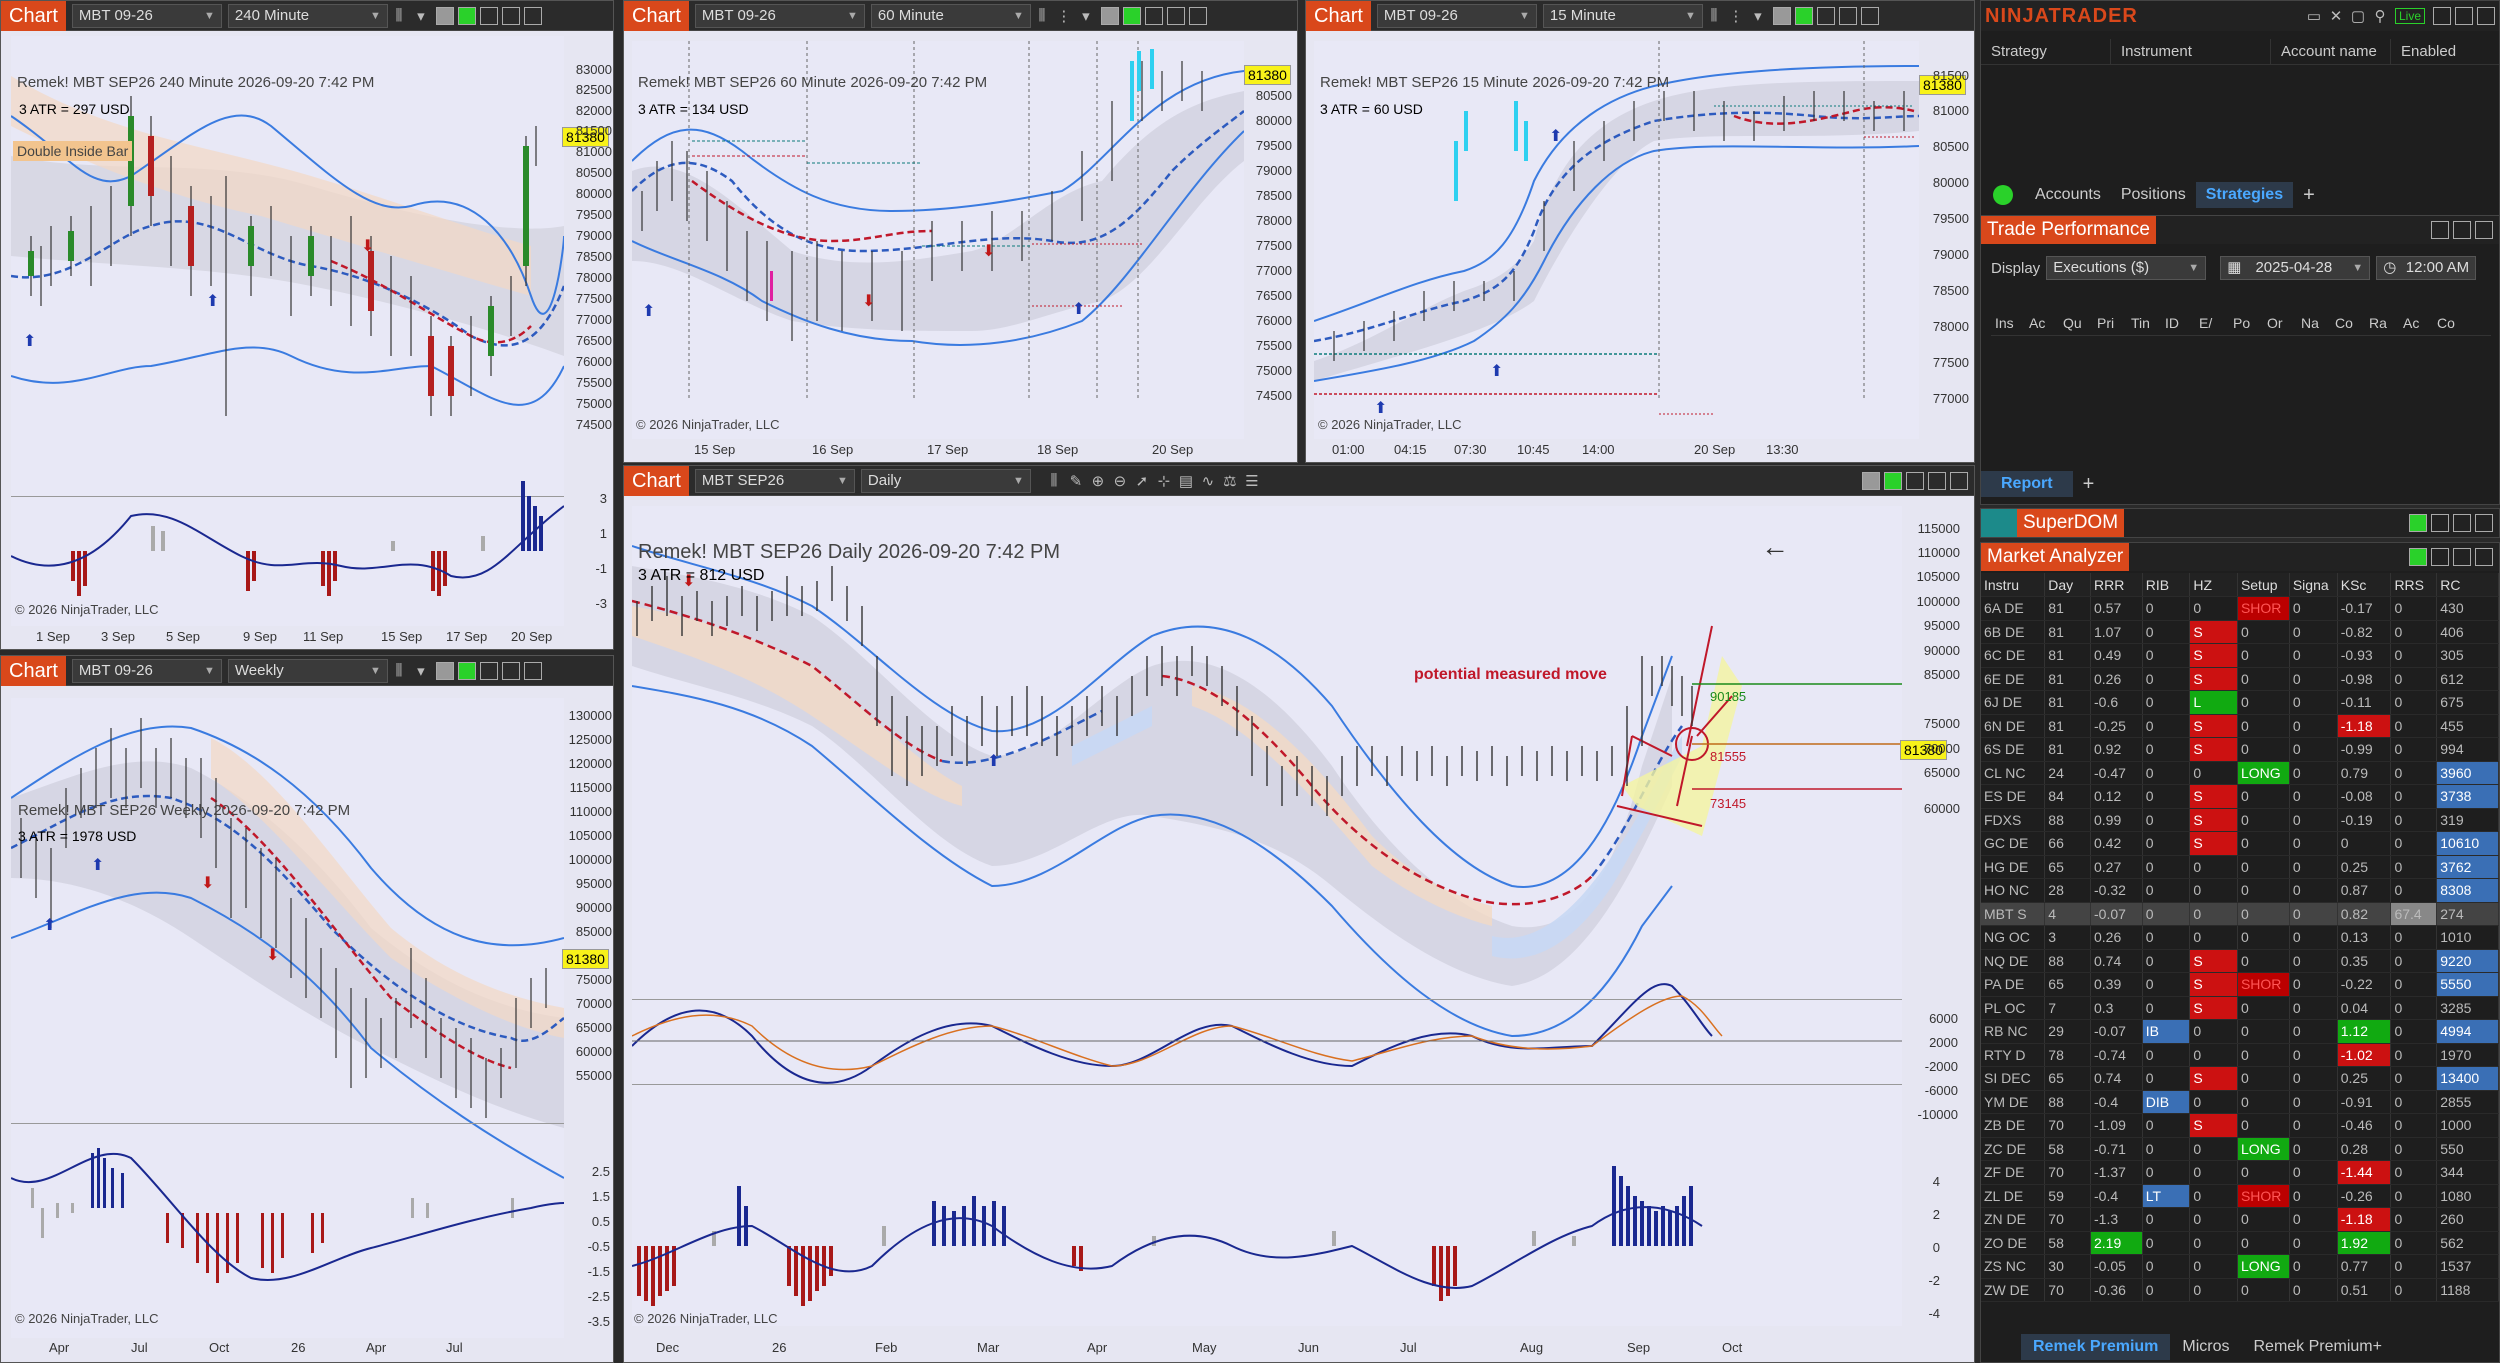 This screenshot has width=2500, height=1363. I want to click on column-header: RC, so click(2467, 585).